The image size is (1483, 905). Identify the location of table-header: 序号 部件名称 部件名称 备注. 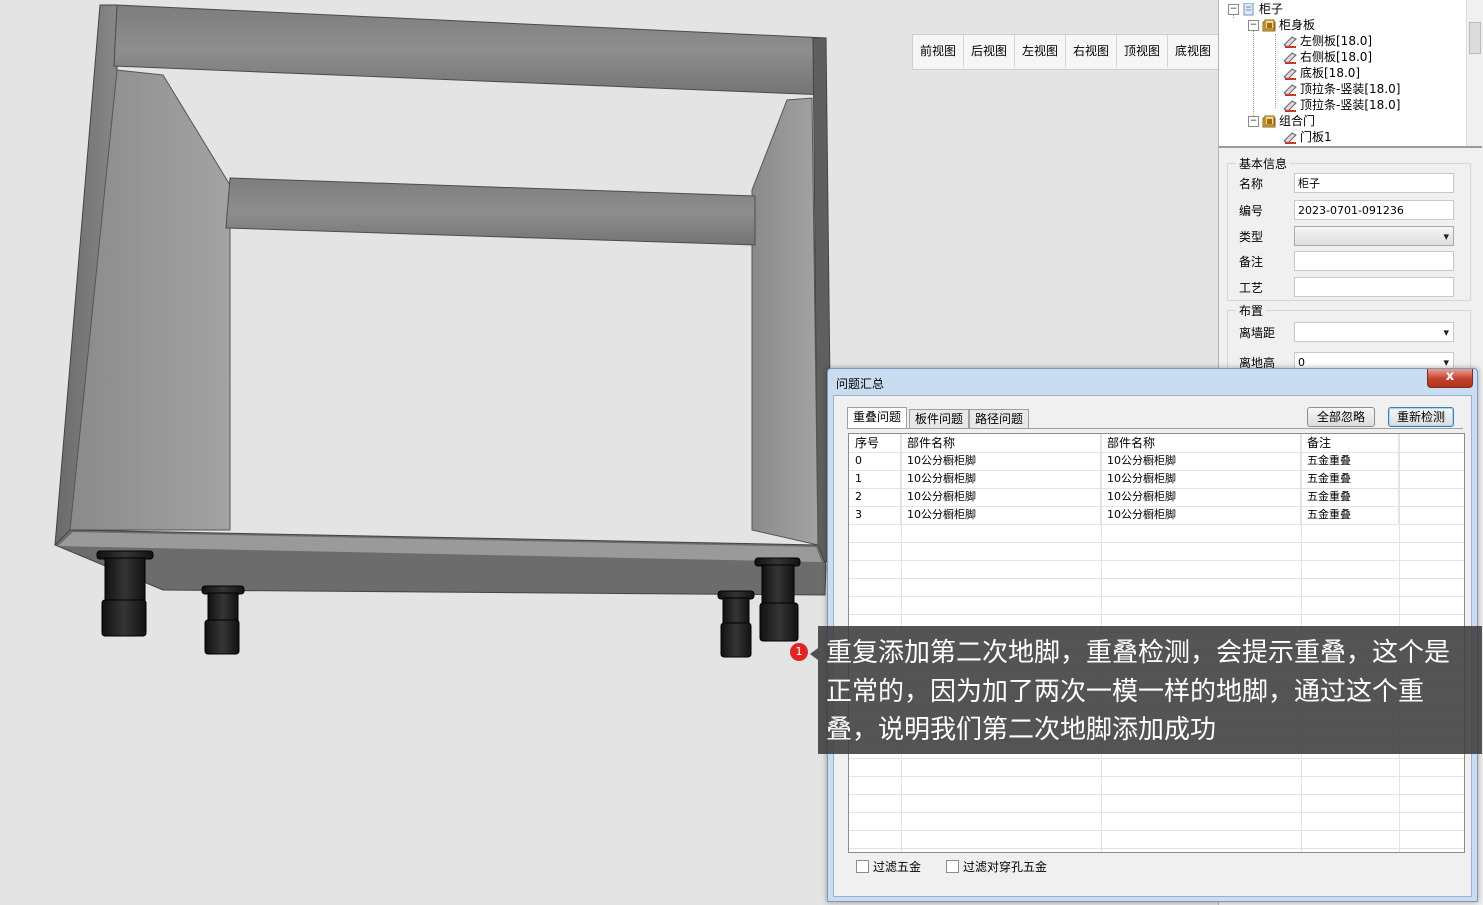
(1156, 443).